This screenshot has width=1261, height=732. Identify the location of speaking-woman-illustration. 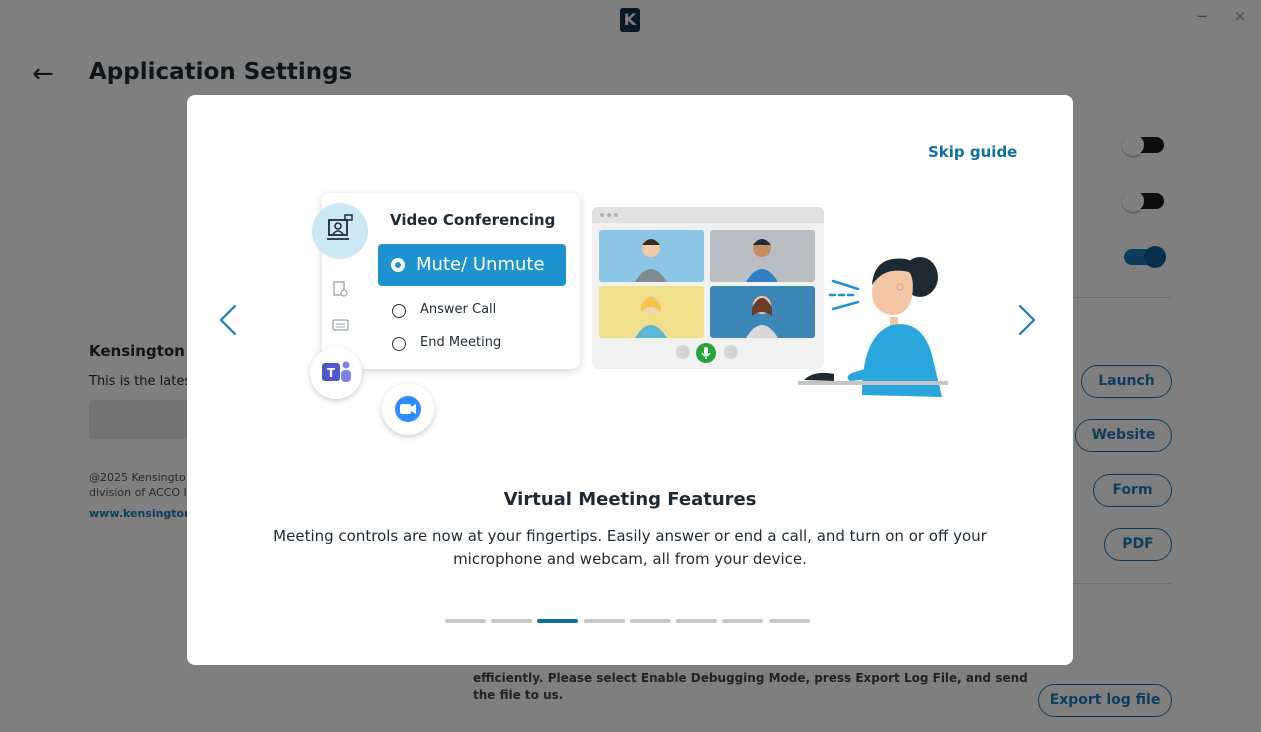
(873, 327).